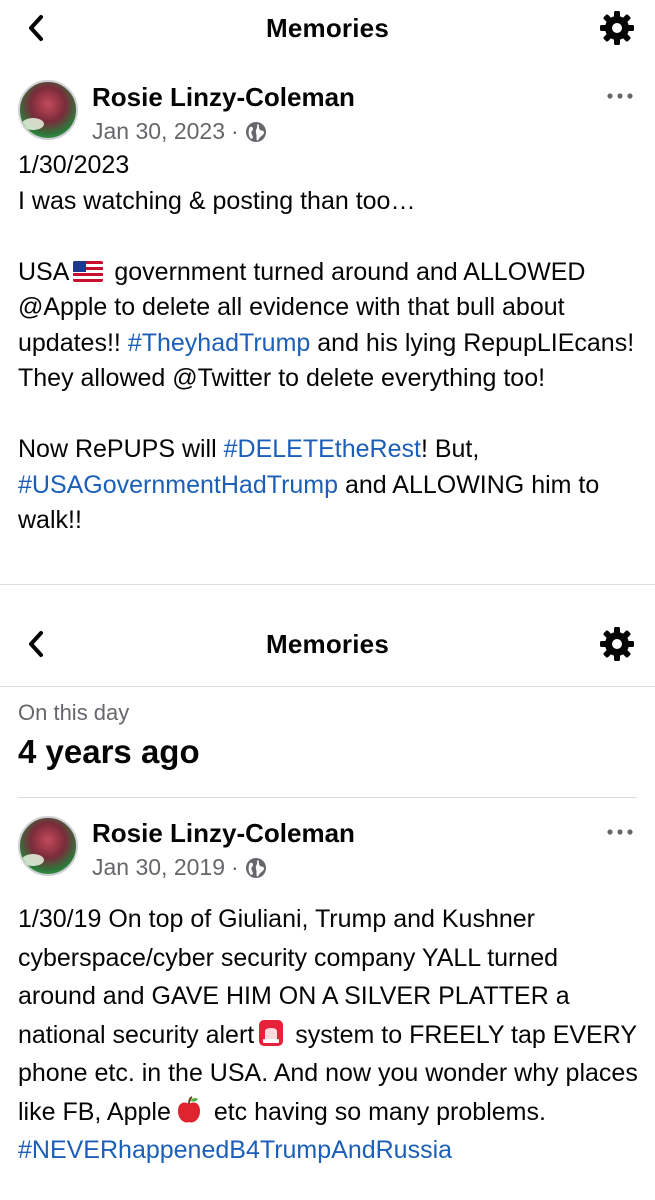  What do you see at coordinates (88, 271) in the screenshot?
I see `us-flag-emoji` at bounding box center [88, 271].